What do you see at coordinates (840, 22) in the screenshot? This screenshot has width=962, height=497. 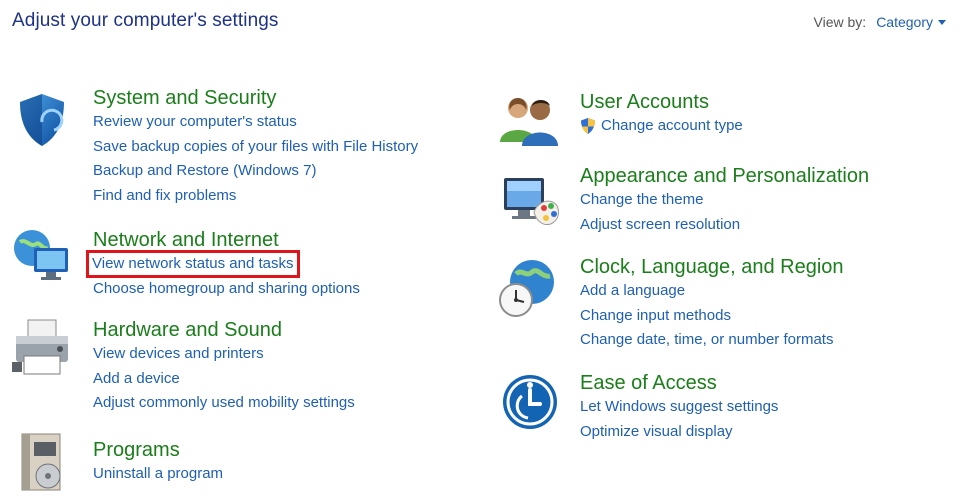 I see `view-by-label: View by:` at bounding box center [840, 22].